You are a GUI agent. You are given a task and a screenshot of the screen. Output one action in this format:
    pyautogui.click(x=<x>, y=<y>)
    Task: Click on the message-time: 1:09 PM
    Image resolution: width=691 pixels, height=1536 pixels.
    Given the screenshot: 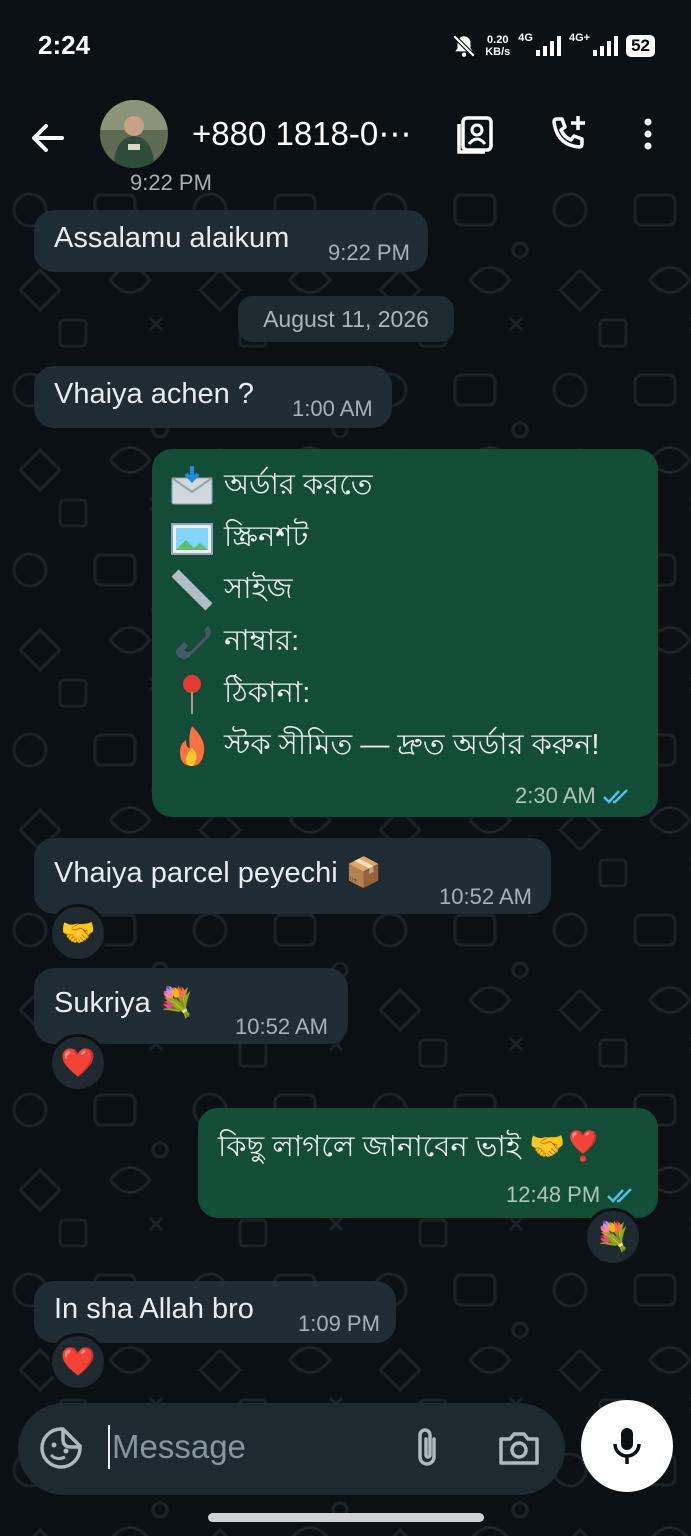 What is the action you would take?
    pyautogui.click(x=339, y=1323)
    